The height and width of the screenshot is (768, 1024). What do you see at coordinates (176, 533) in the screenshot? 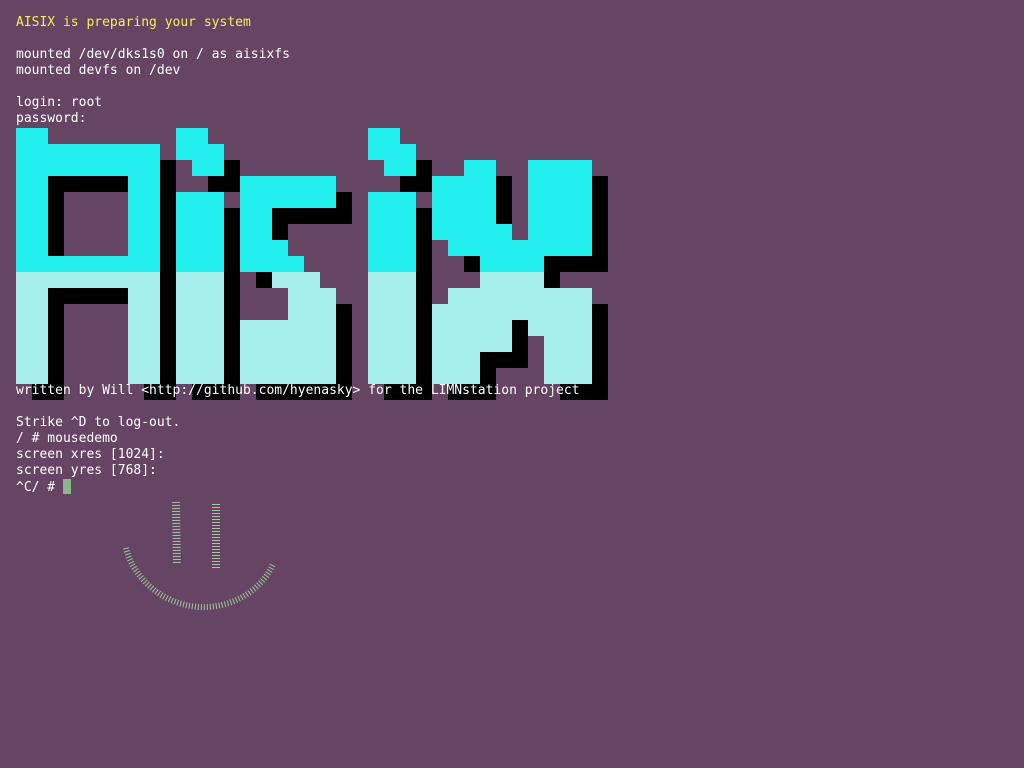
I see `smiley-left-eye` at bounding box center [176, 533].